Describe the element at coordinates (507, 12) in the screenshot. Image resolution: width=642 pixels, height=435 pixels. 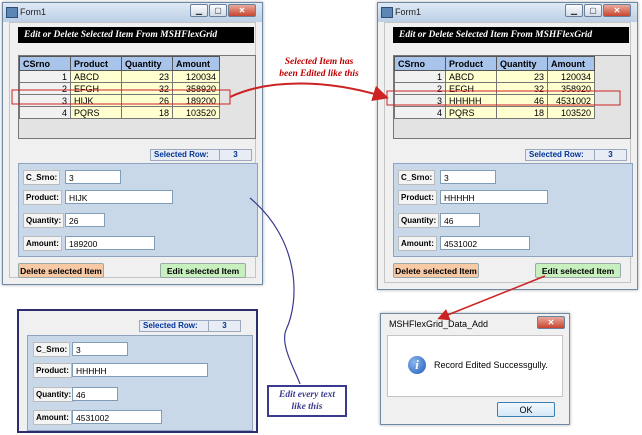
I see `right-form-titlebar: Form1 ▁ ▢ ✕` at that location.